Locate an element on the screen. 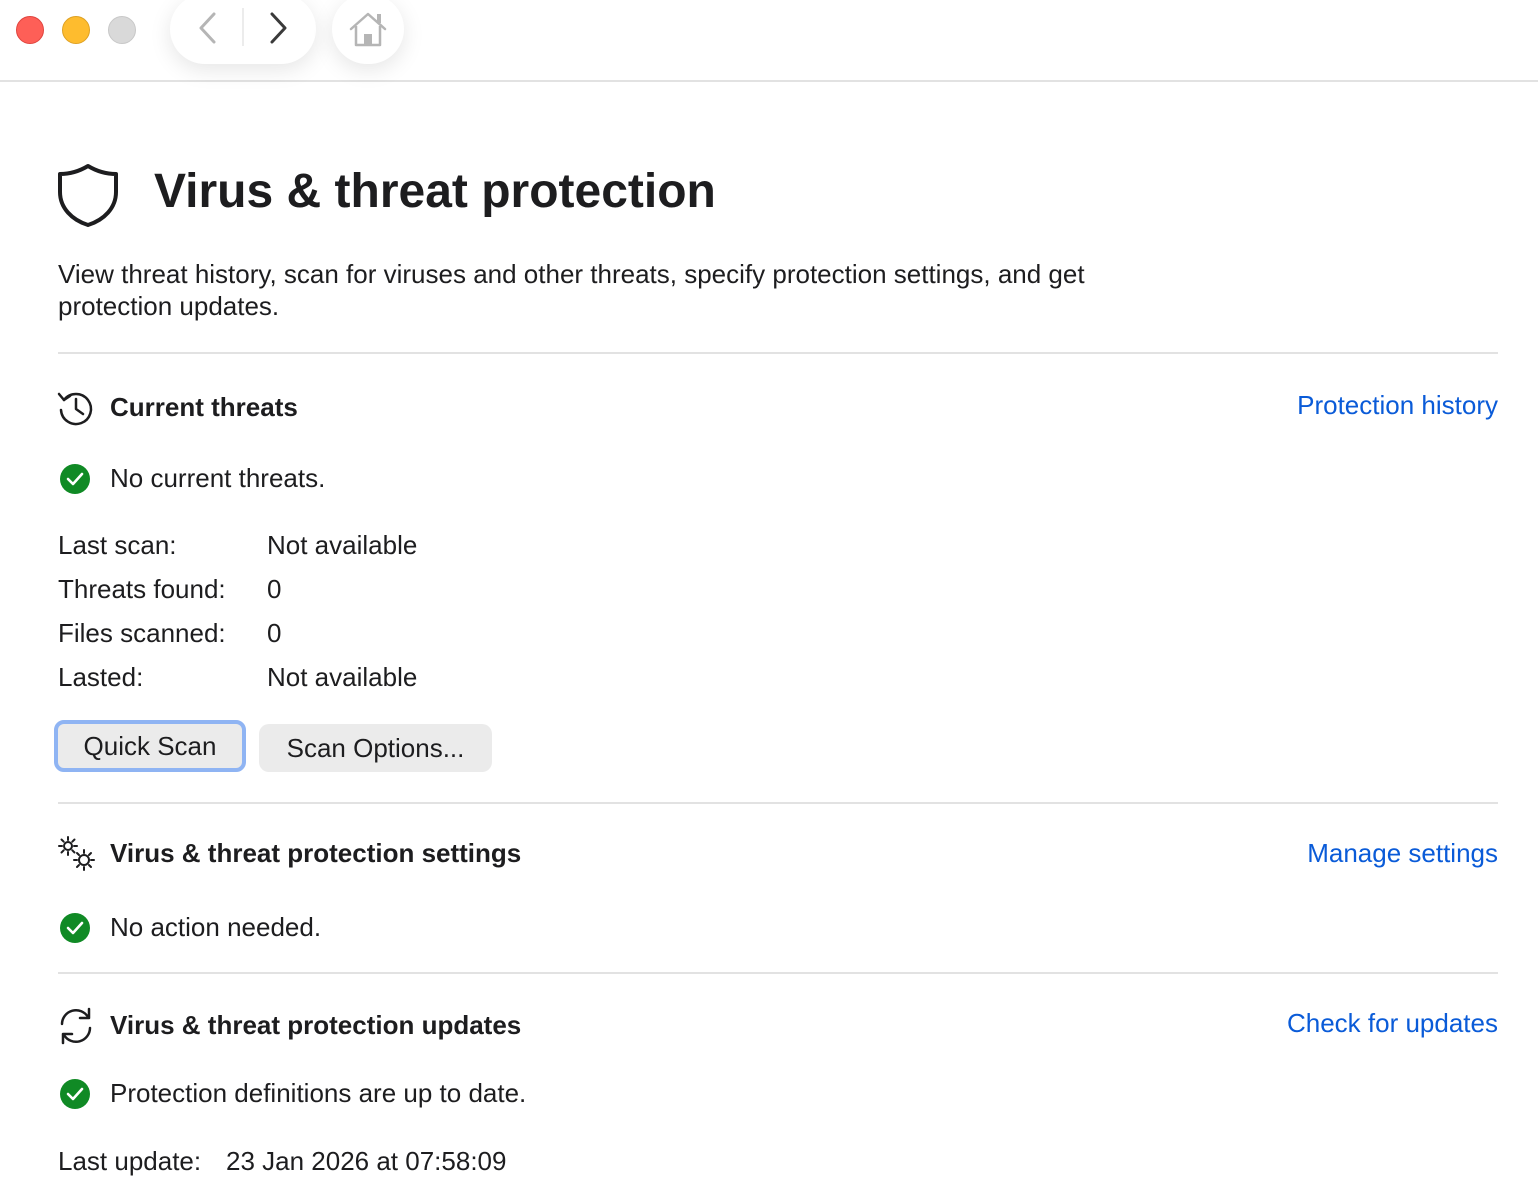 The height and width of the screenshot is (1198, 1538). close-window-button is located at coordinates (30, 30).